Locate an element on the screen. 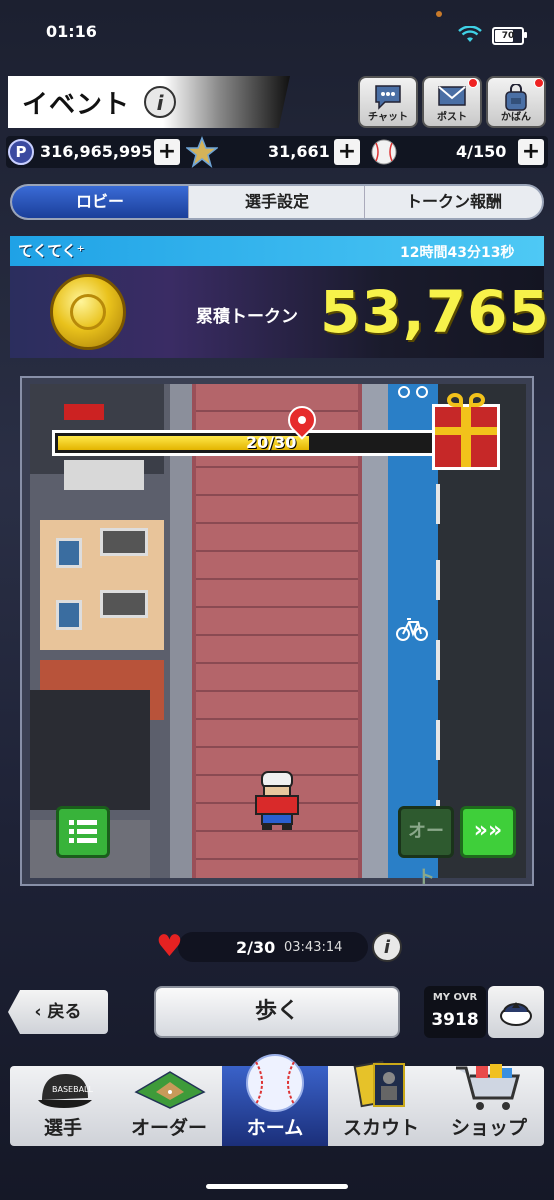 This screenshot has width=554, height=1200. bag-notification-dot is located at coordinates (539, 83).